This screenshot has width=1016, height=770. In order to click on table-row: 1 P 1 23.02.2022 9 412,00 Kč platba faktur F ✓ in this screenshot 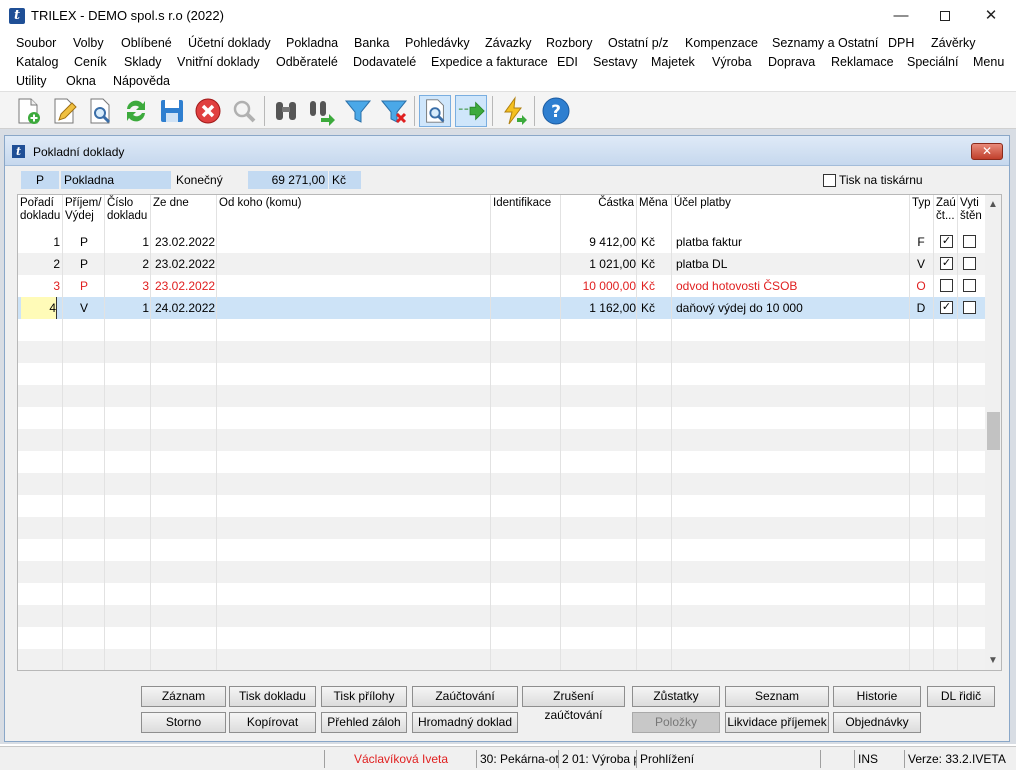, I will do `click(501, 242)`.